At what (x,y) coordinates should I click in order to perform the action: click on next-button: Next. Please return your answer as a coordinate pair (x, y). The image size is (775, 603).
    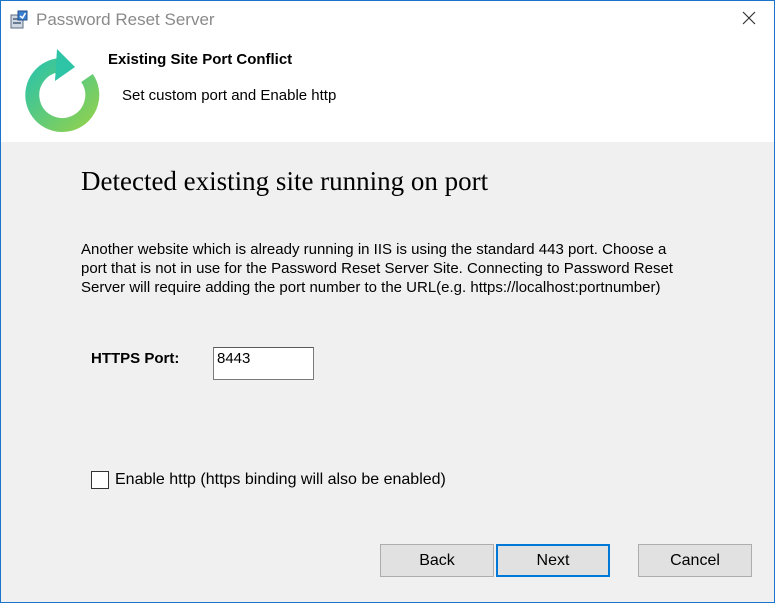
    Looking at the image, I should click on (553, 560).